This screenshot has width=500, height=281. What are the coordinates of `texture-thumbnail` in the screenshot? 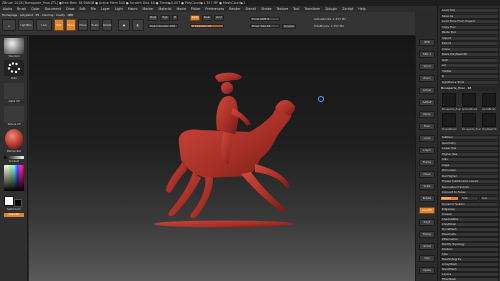 It's located at (14, 114).